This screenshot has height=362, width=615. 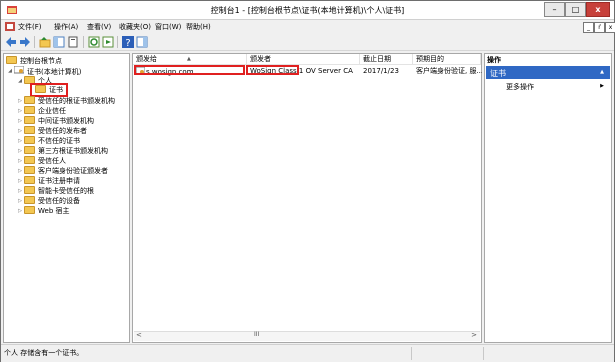 What do you see at coordinates (307, 336) in the screenshot?
I see `horizontal-scrollbar: < III >` at bounding box center [307, 336].